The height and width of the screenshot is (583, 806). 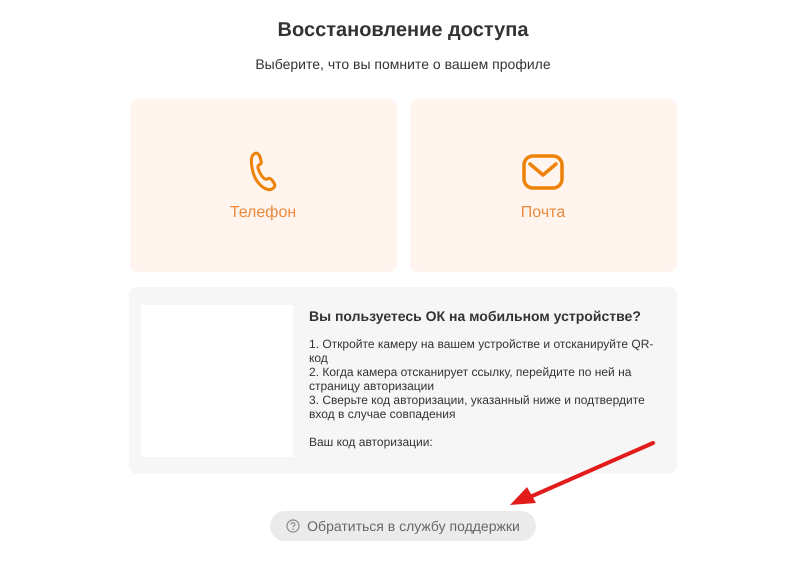 What do you see at coordinates (403, 526) in the screenshot?
I see `support-button: Обратиться в службу поддержки` at bounding box center [403, 526].